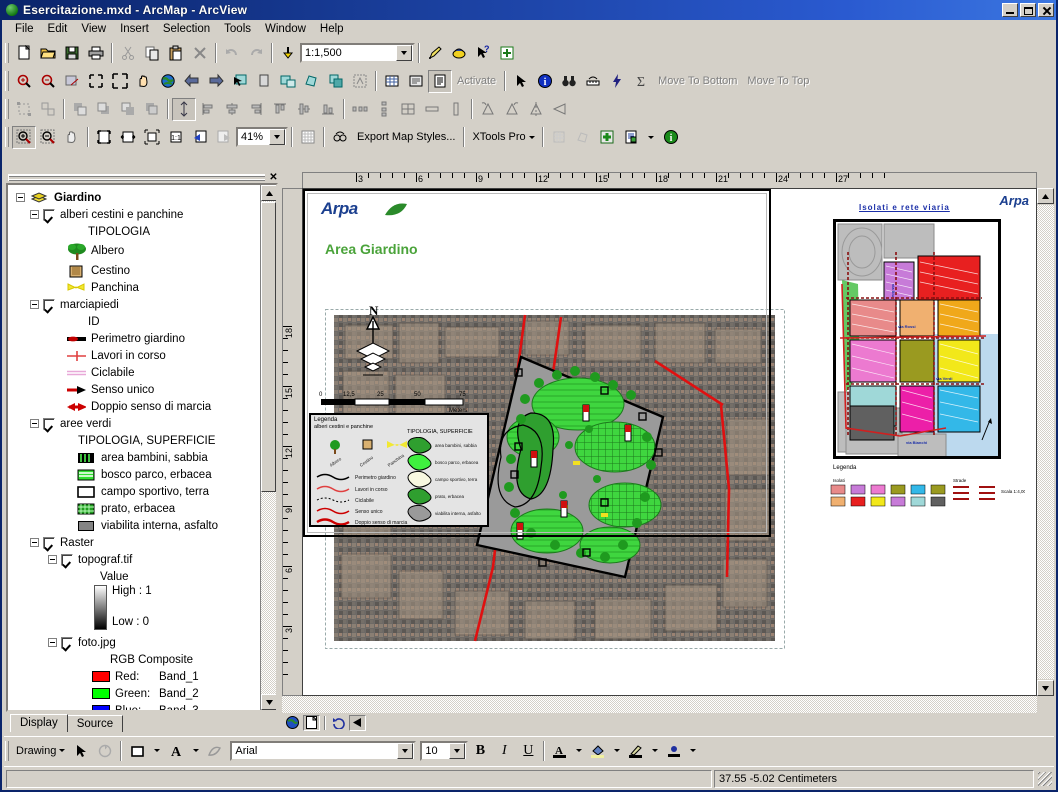  Describe the element at coordinates (631, 137) in the screenshot. I see `report-icon` at that location.